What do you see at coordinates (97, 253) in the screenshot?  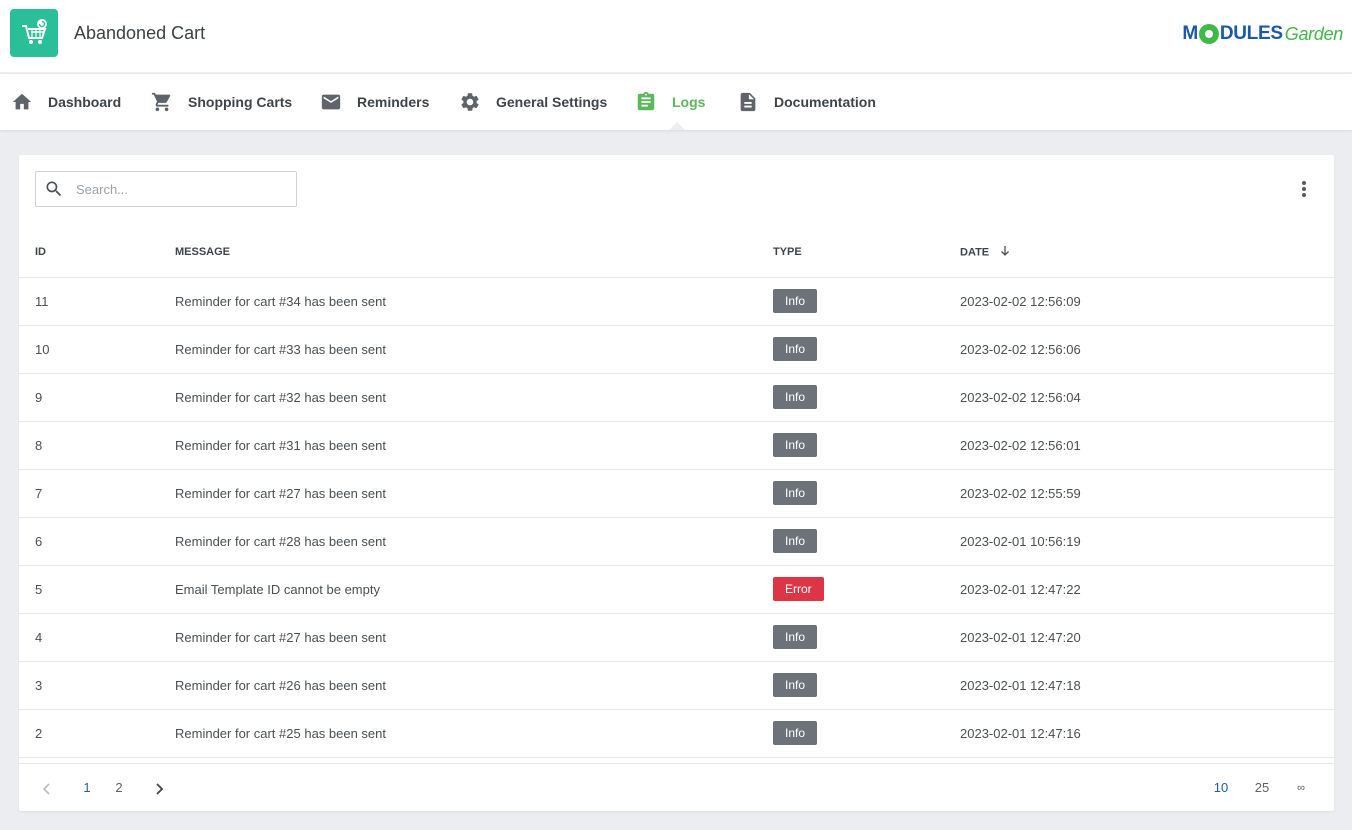 I see `column-header-id: ID` at bounding box center [97, 253].